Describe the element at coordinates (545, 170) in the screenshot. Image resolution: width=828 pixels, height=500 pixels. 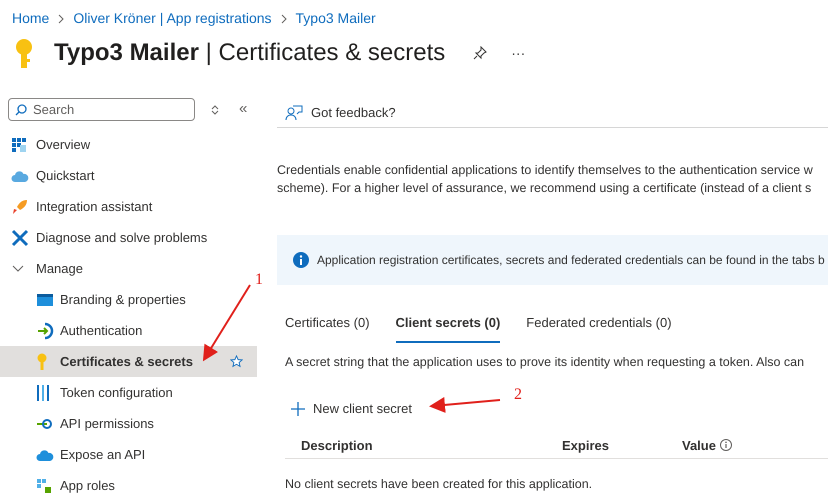
I see `description-text: Credentials enable confidential applications to identify themselves to the authentication service w` at that location.